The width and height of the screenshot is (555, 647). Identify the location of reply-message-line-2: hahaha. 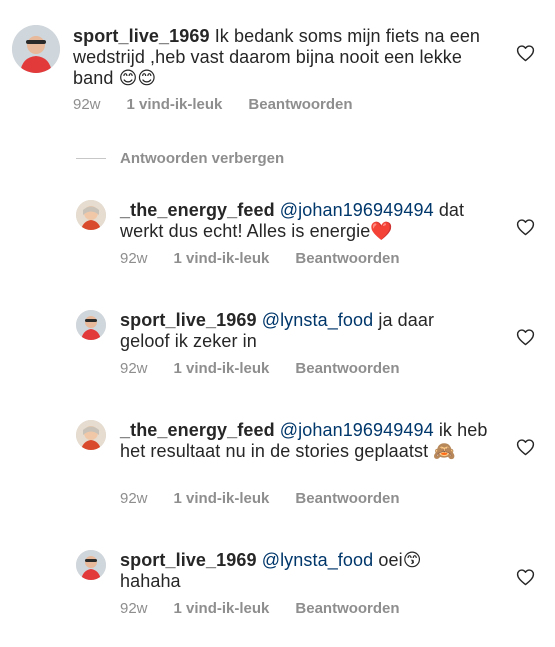
(150, 581).